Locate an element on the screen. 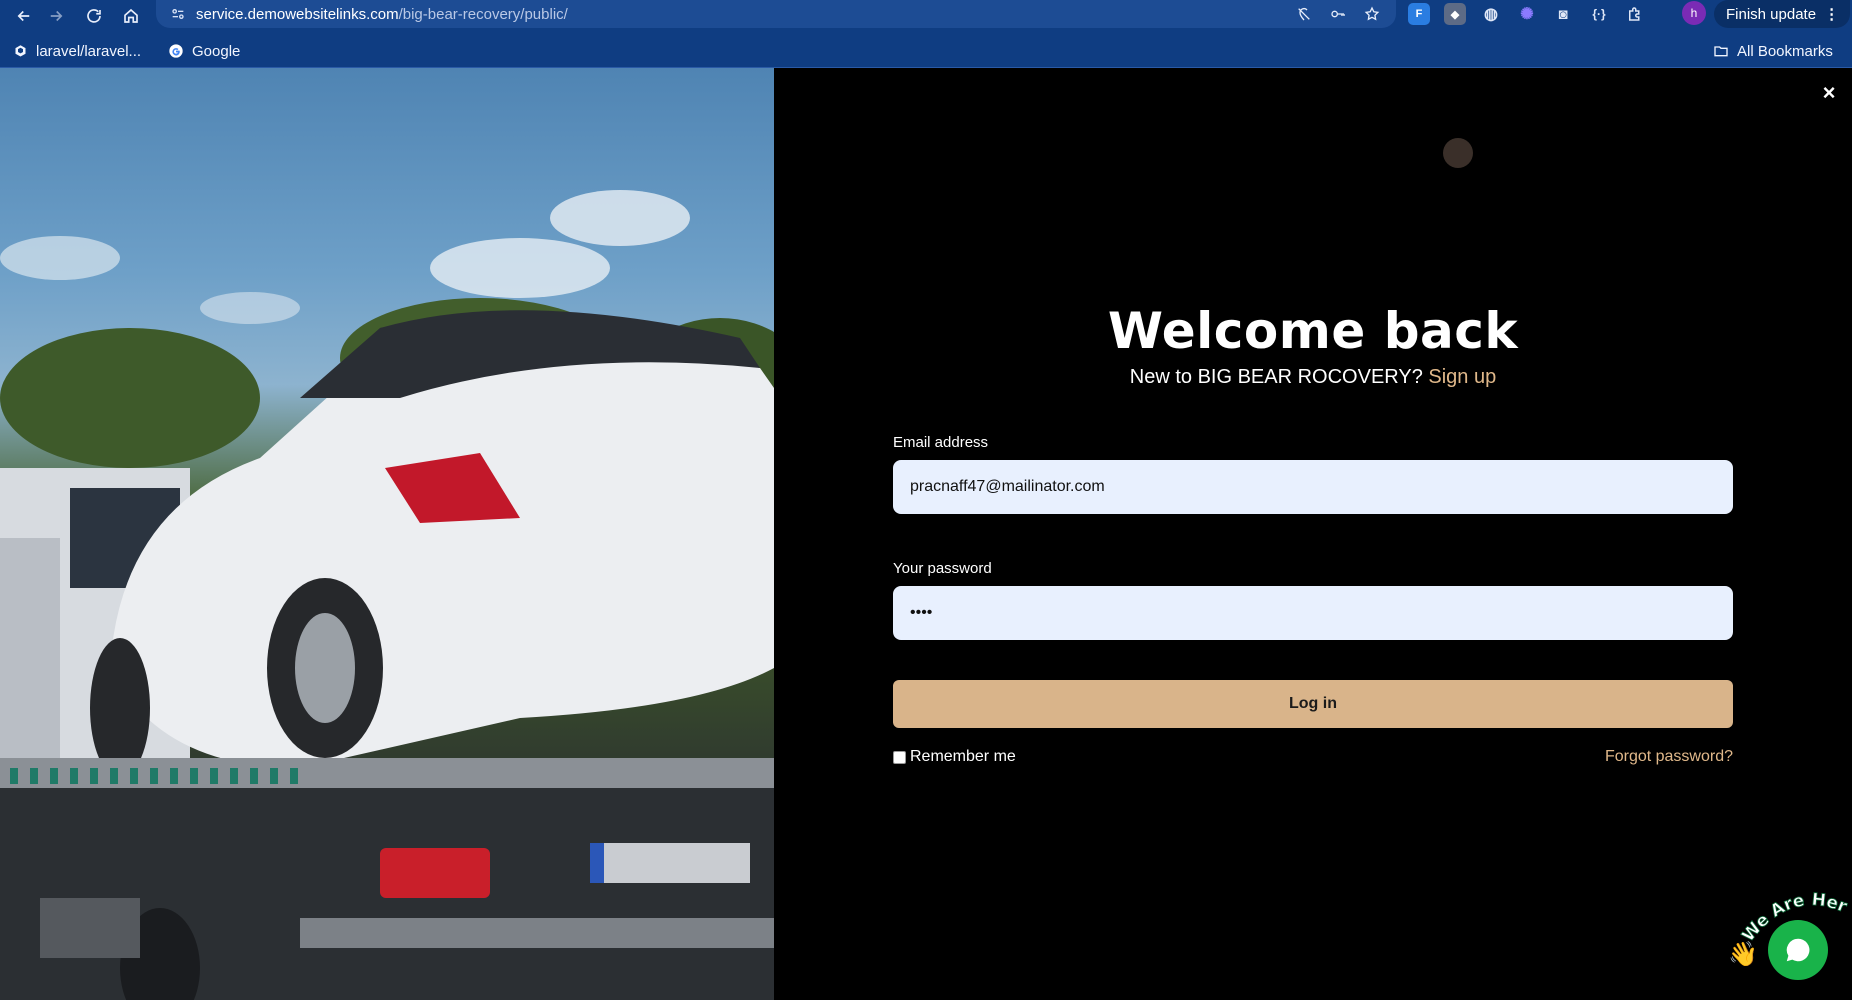  extension-globe-icon: ◍ is located at coordinates (1491, 14).